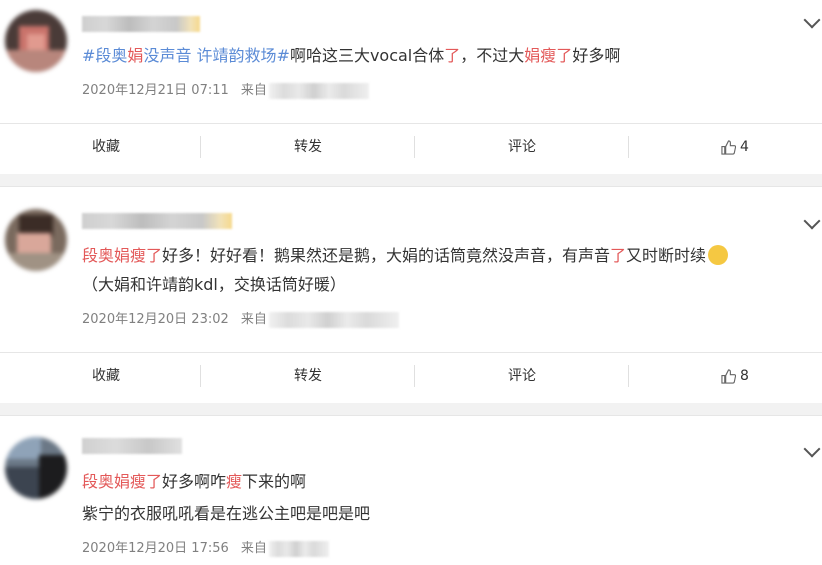 The width and height of the screenshot is (822, 565). I want to click on highlight-text: 瘦了, so click(556, 55).